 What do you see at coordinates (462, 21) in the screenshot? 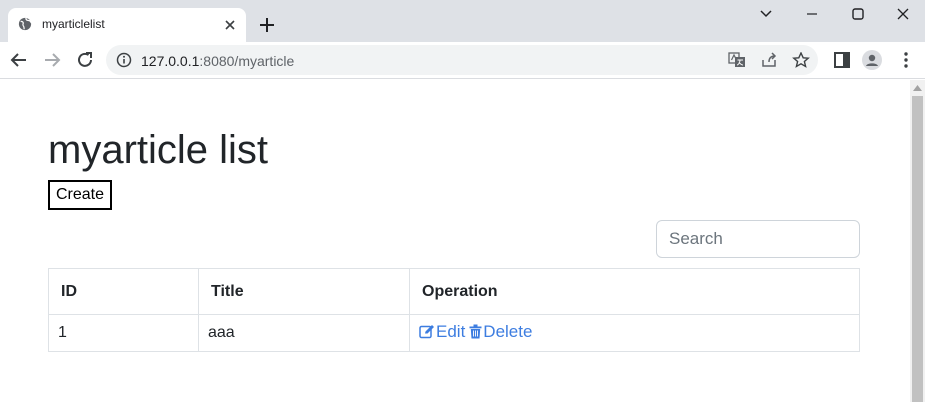
I see `tab-strip: myarticlelist` at bounding box center [462, 21].